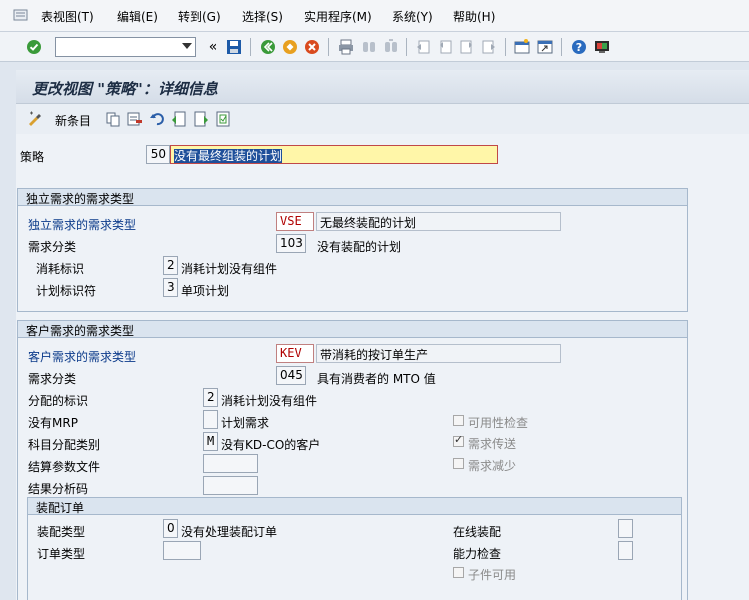 Image resolution: width=749 pixels, height=600 pixels. I want to click on customer-req-type-field: KEV, so click(295, 353).